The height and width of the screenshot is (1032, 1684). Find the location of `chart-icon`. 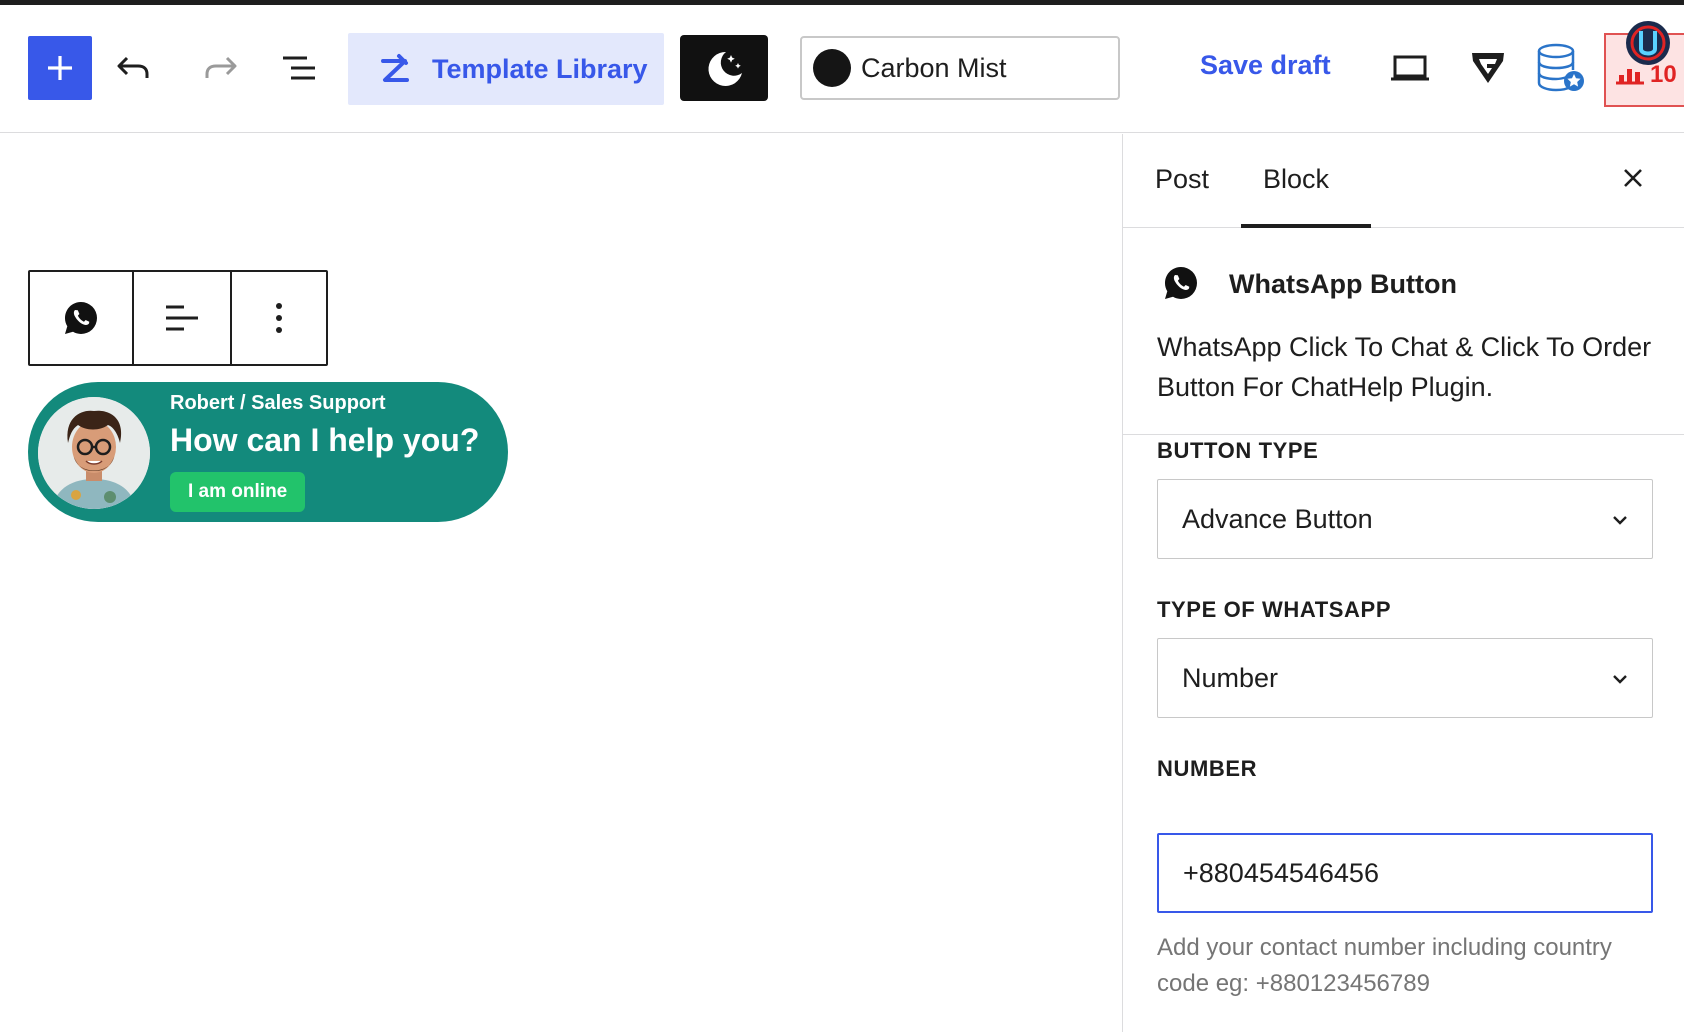

chart-icon is located at coordinates (1630, 77).